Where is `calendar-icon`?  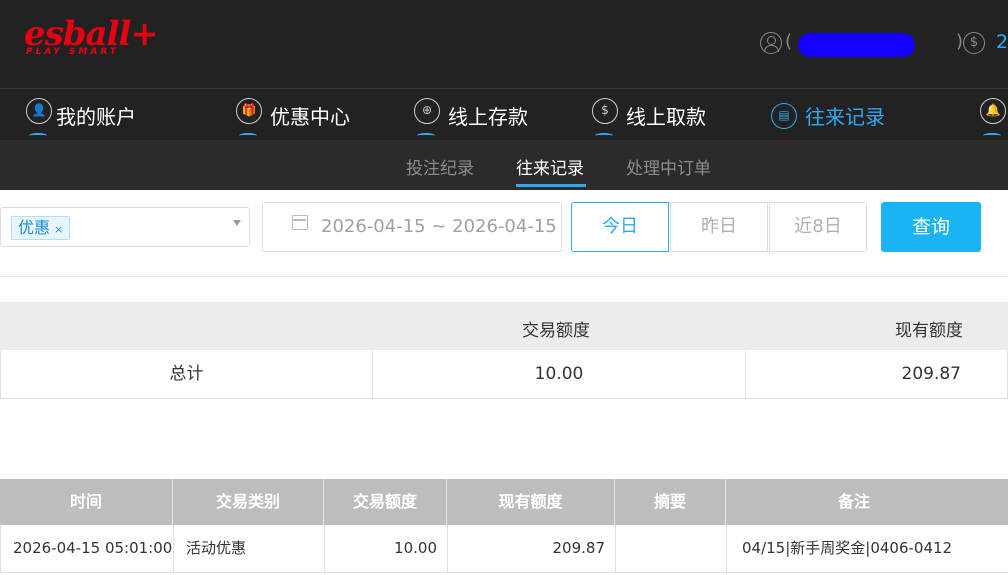
calendar-icon is located at coordinates (300, 222).